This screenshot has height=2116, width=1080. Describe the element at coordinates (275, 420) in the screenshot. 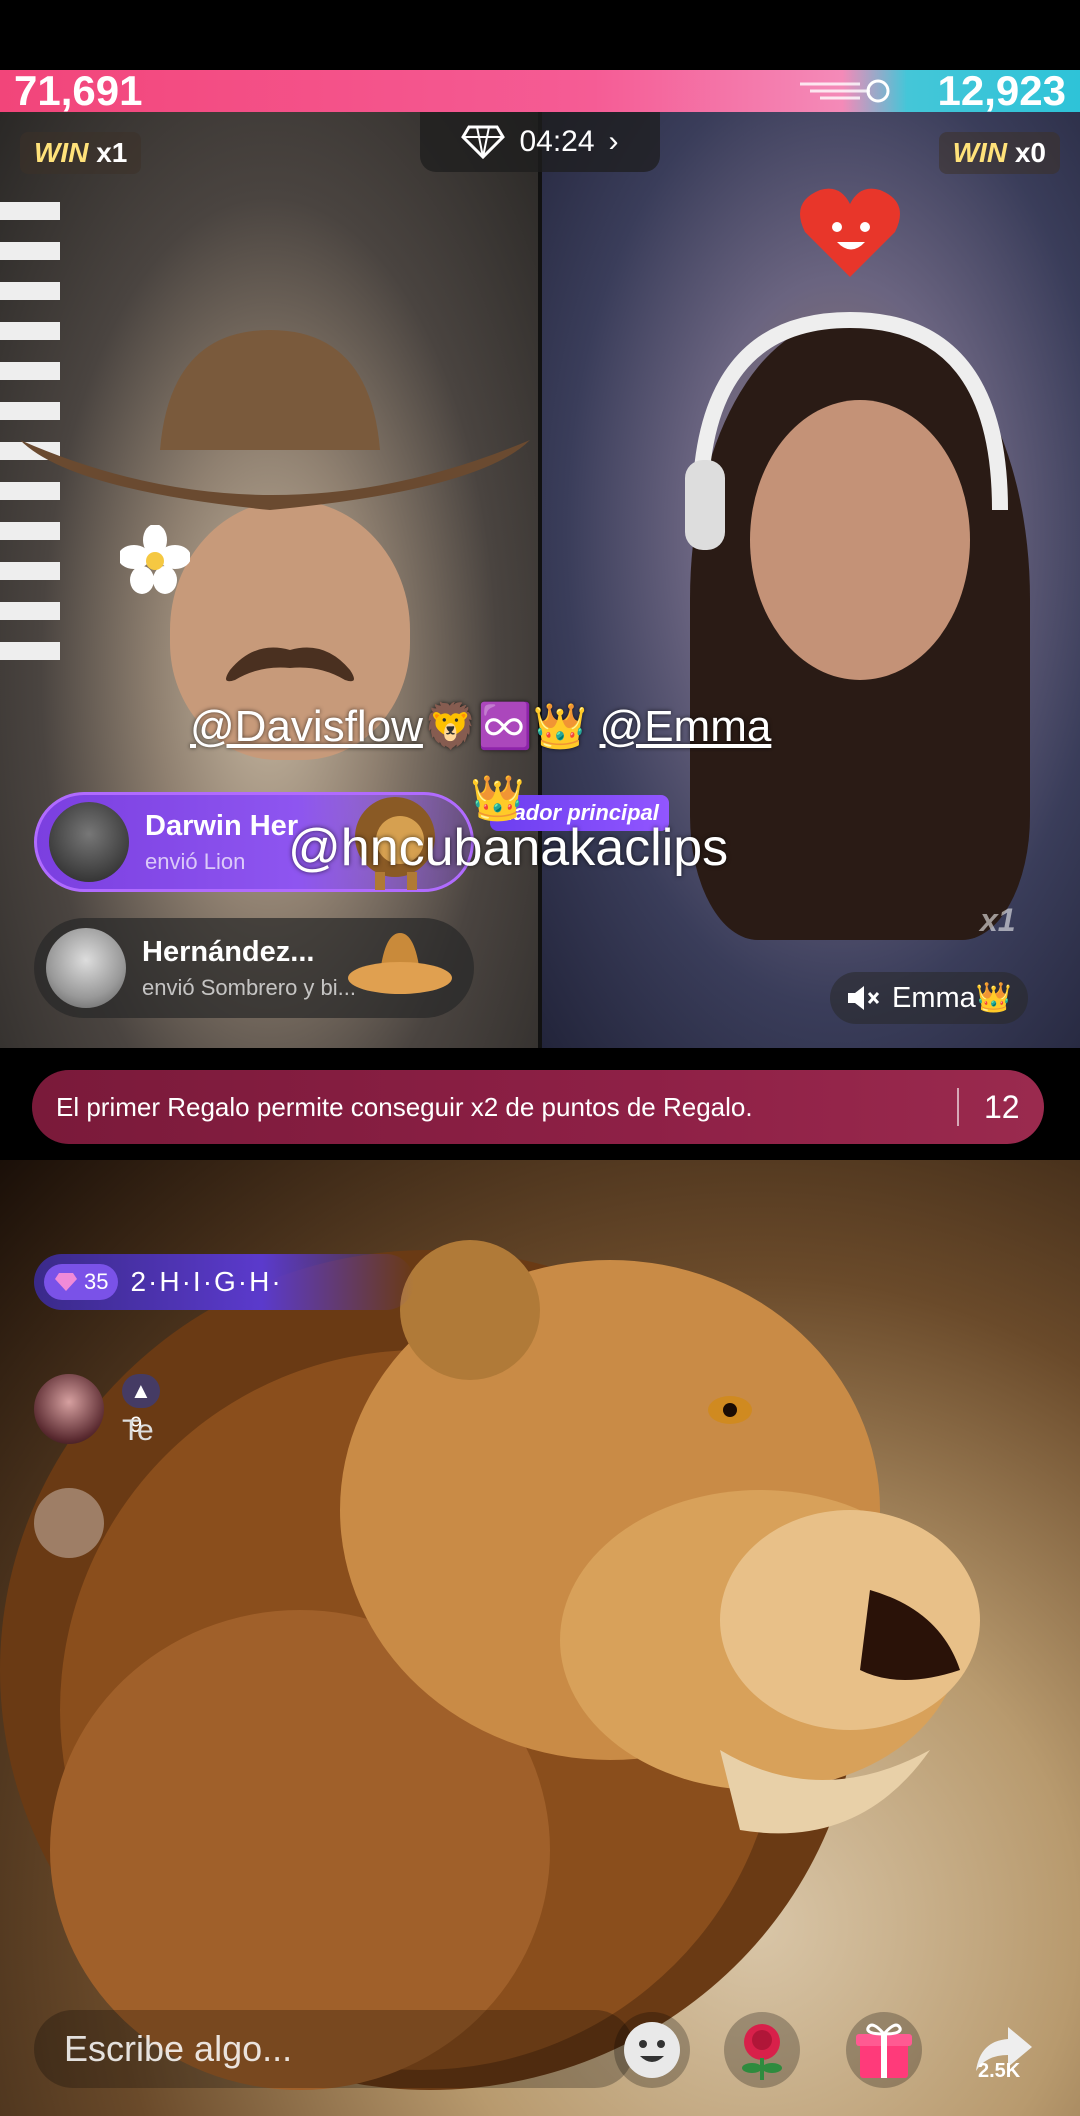

I see `cowboy-hat-icon` at that location.